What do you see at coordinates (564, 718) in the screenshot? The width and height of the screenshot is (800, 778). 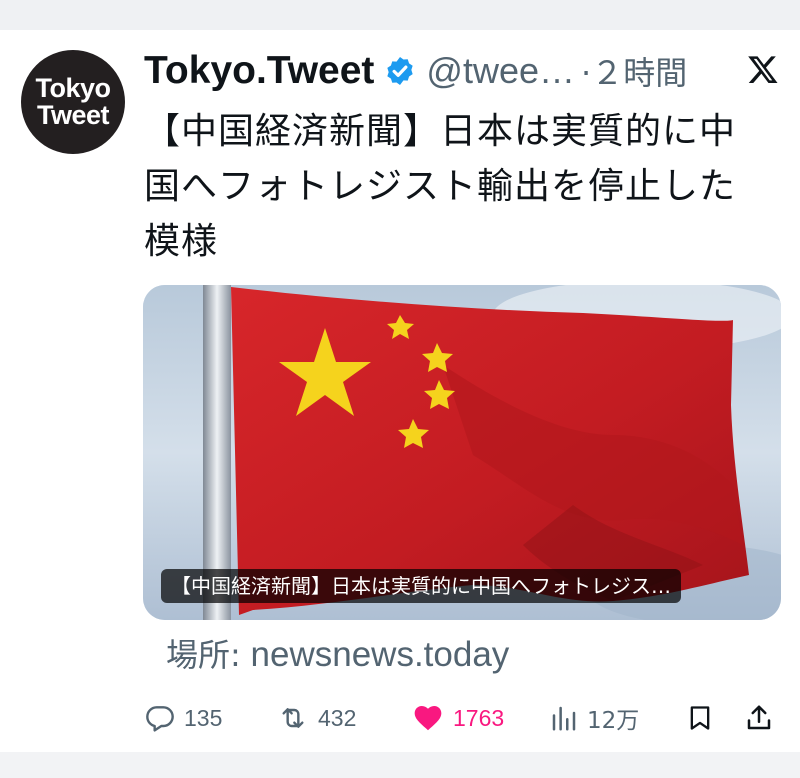 I see `views-chart-icon` at bounding box center [564, 718].